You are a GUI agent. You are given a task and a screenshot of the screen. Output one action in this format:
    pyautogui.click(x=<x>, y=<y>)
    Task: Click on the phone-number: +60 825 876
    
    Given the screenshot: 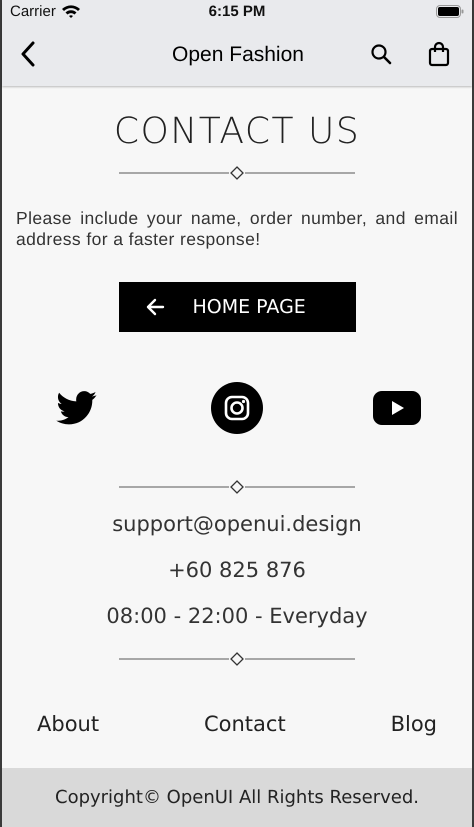 What is the action you would take?
    pyautogui.click(x=237, y=570)
    